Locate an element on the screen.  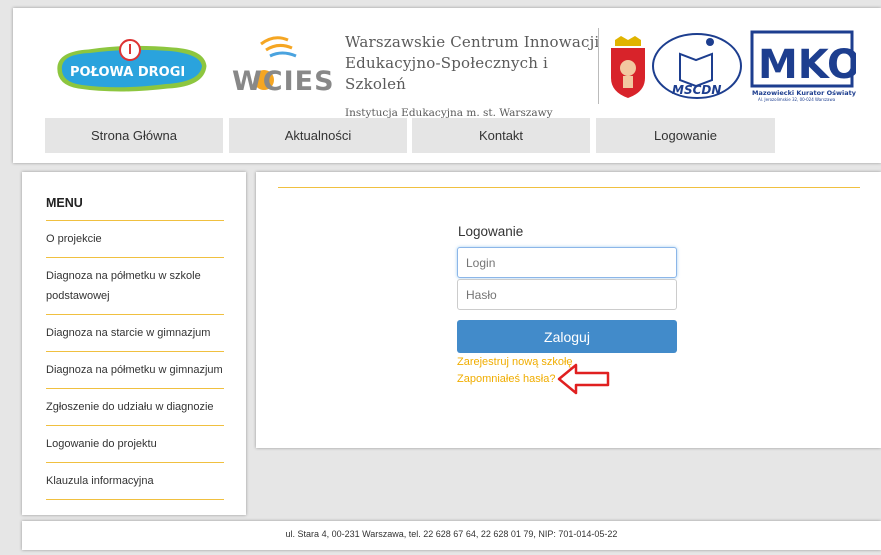
institution-line2: Edukacyjno-Społecznych i Szkoleń is located at coordinates (447, 73).